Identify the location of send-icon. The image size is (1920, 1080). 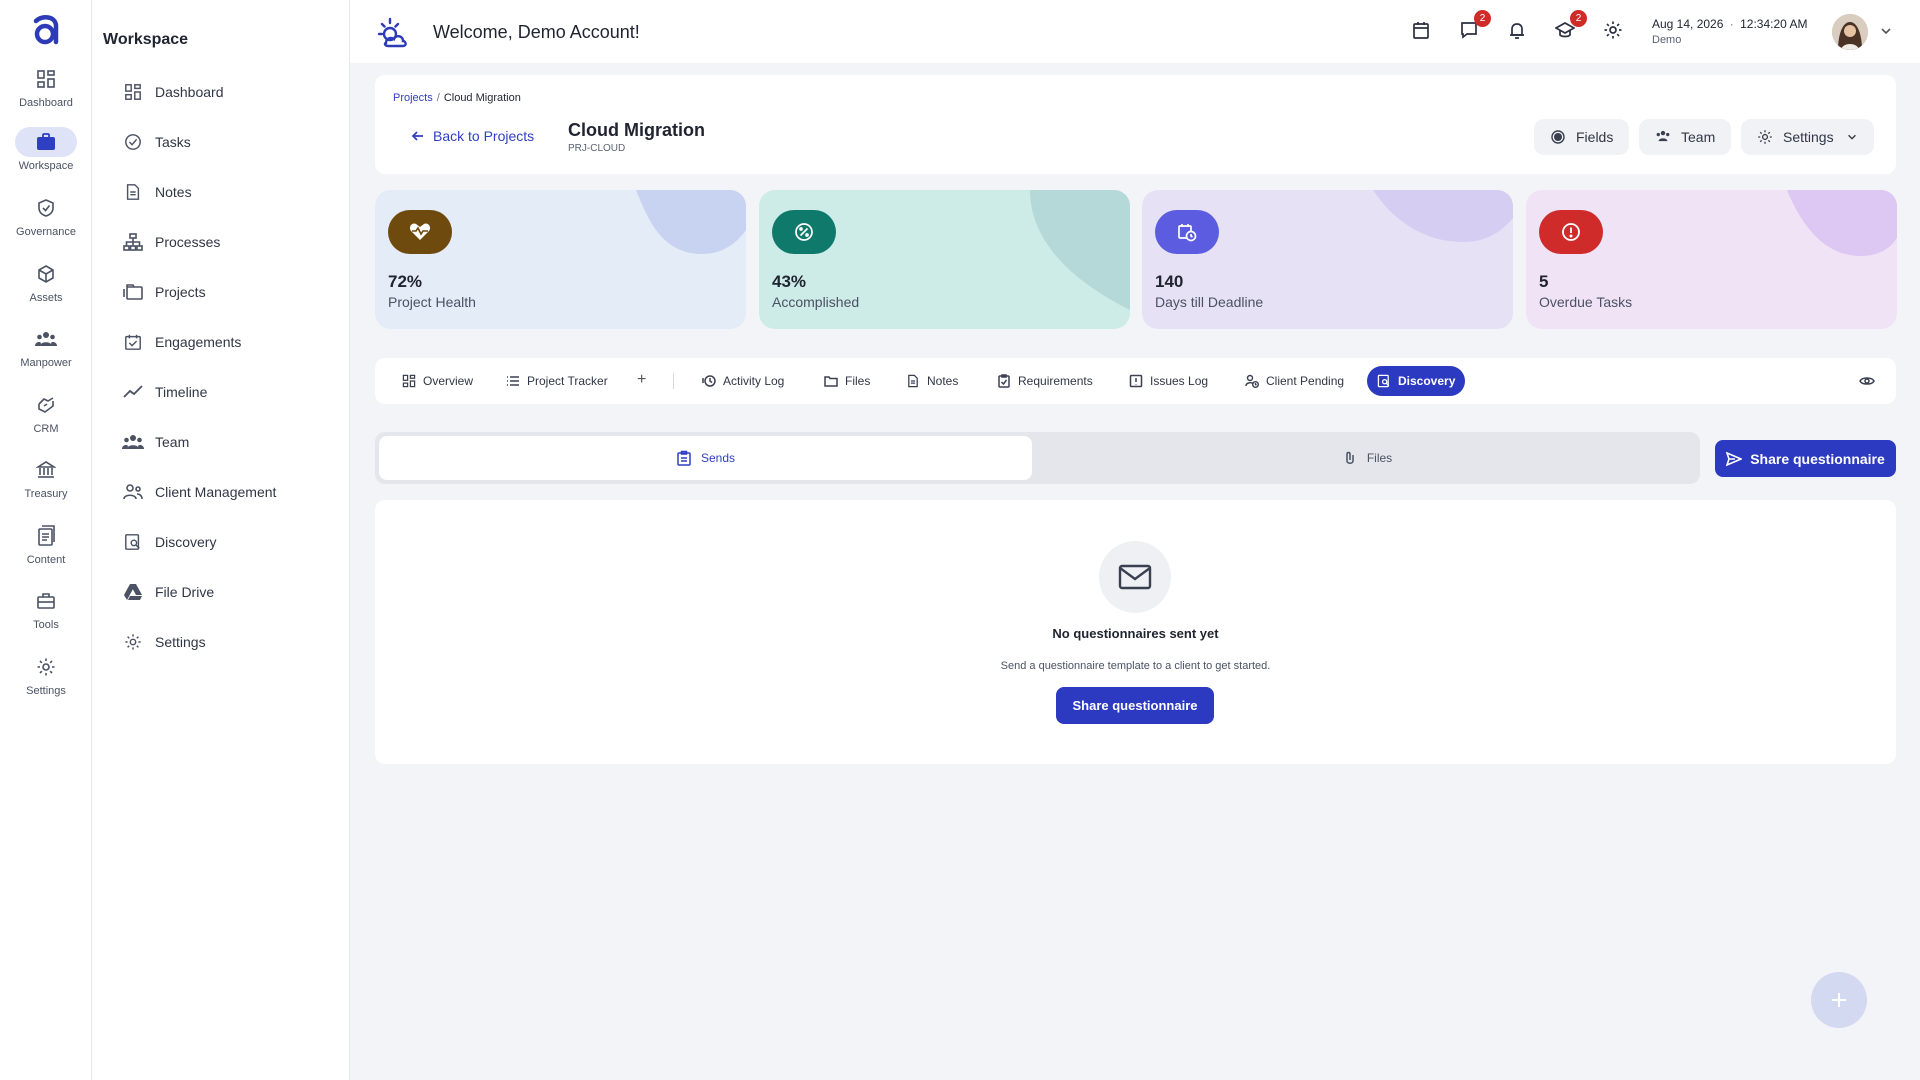
(1734, 458).